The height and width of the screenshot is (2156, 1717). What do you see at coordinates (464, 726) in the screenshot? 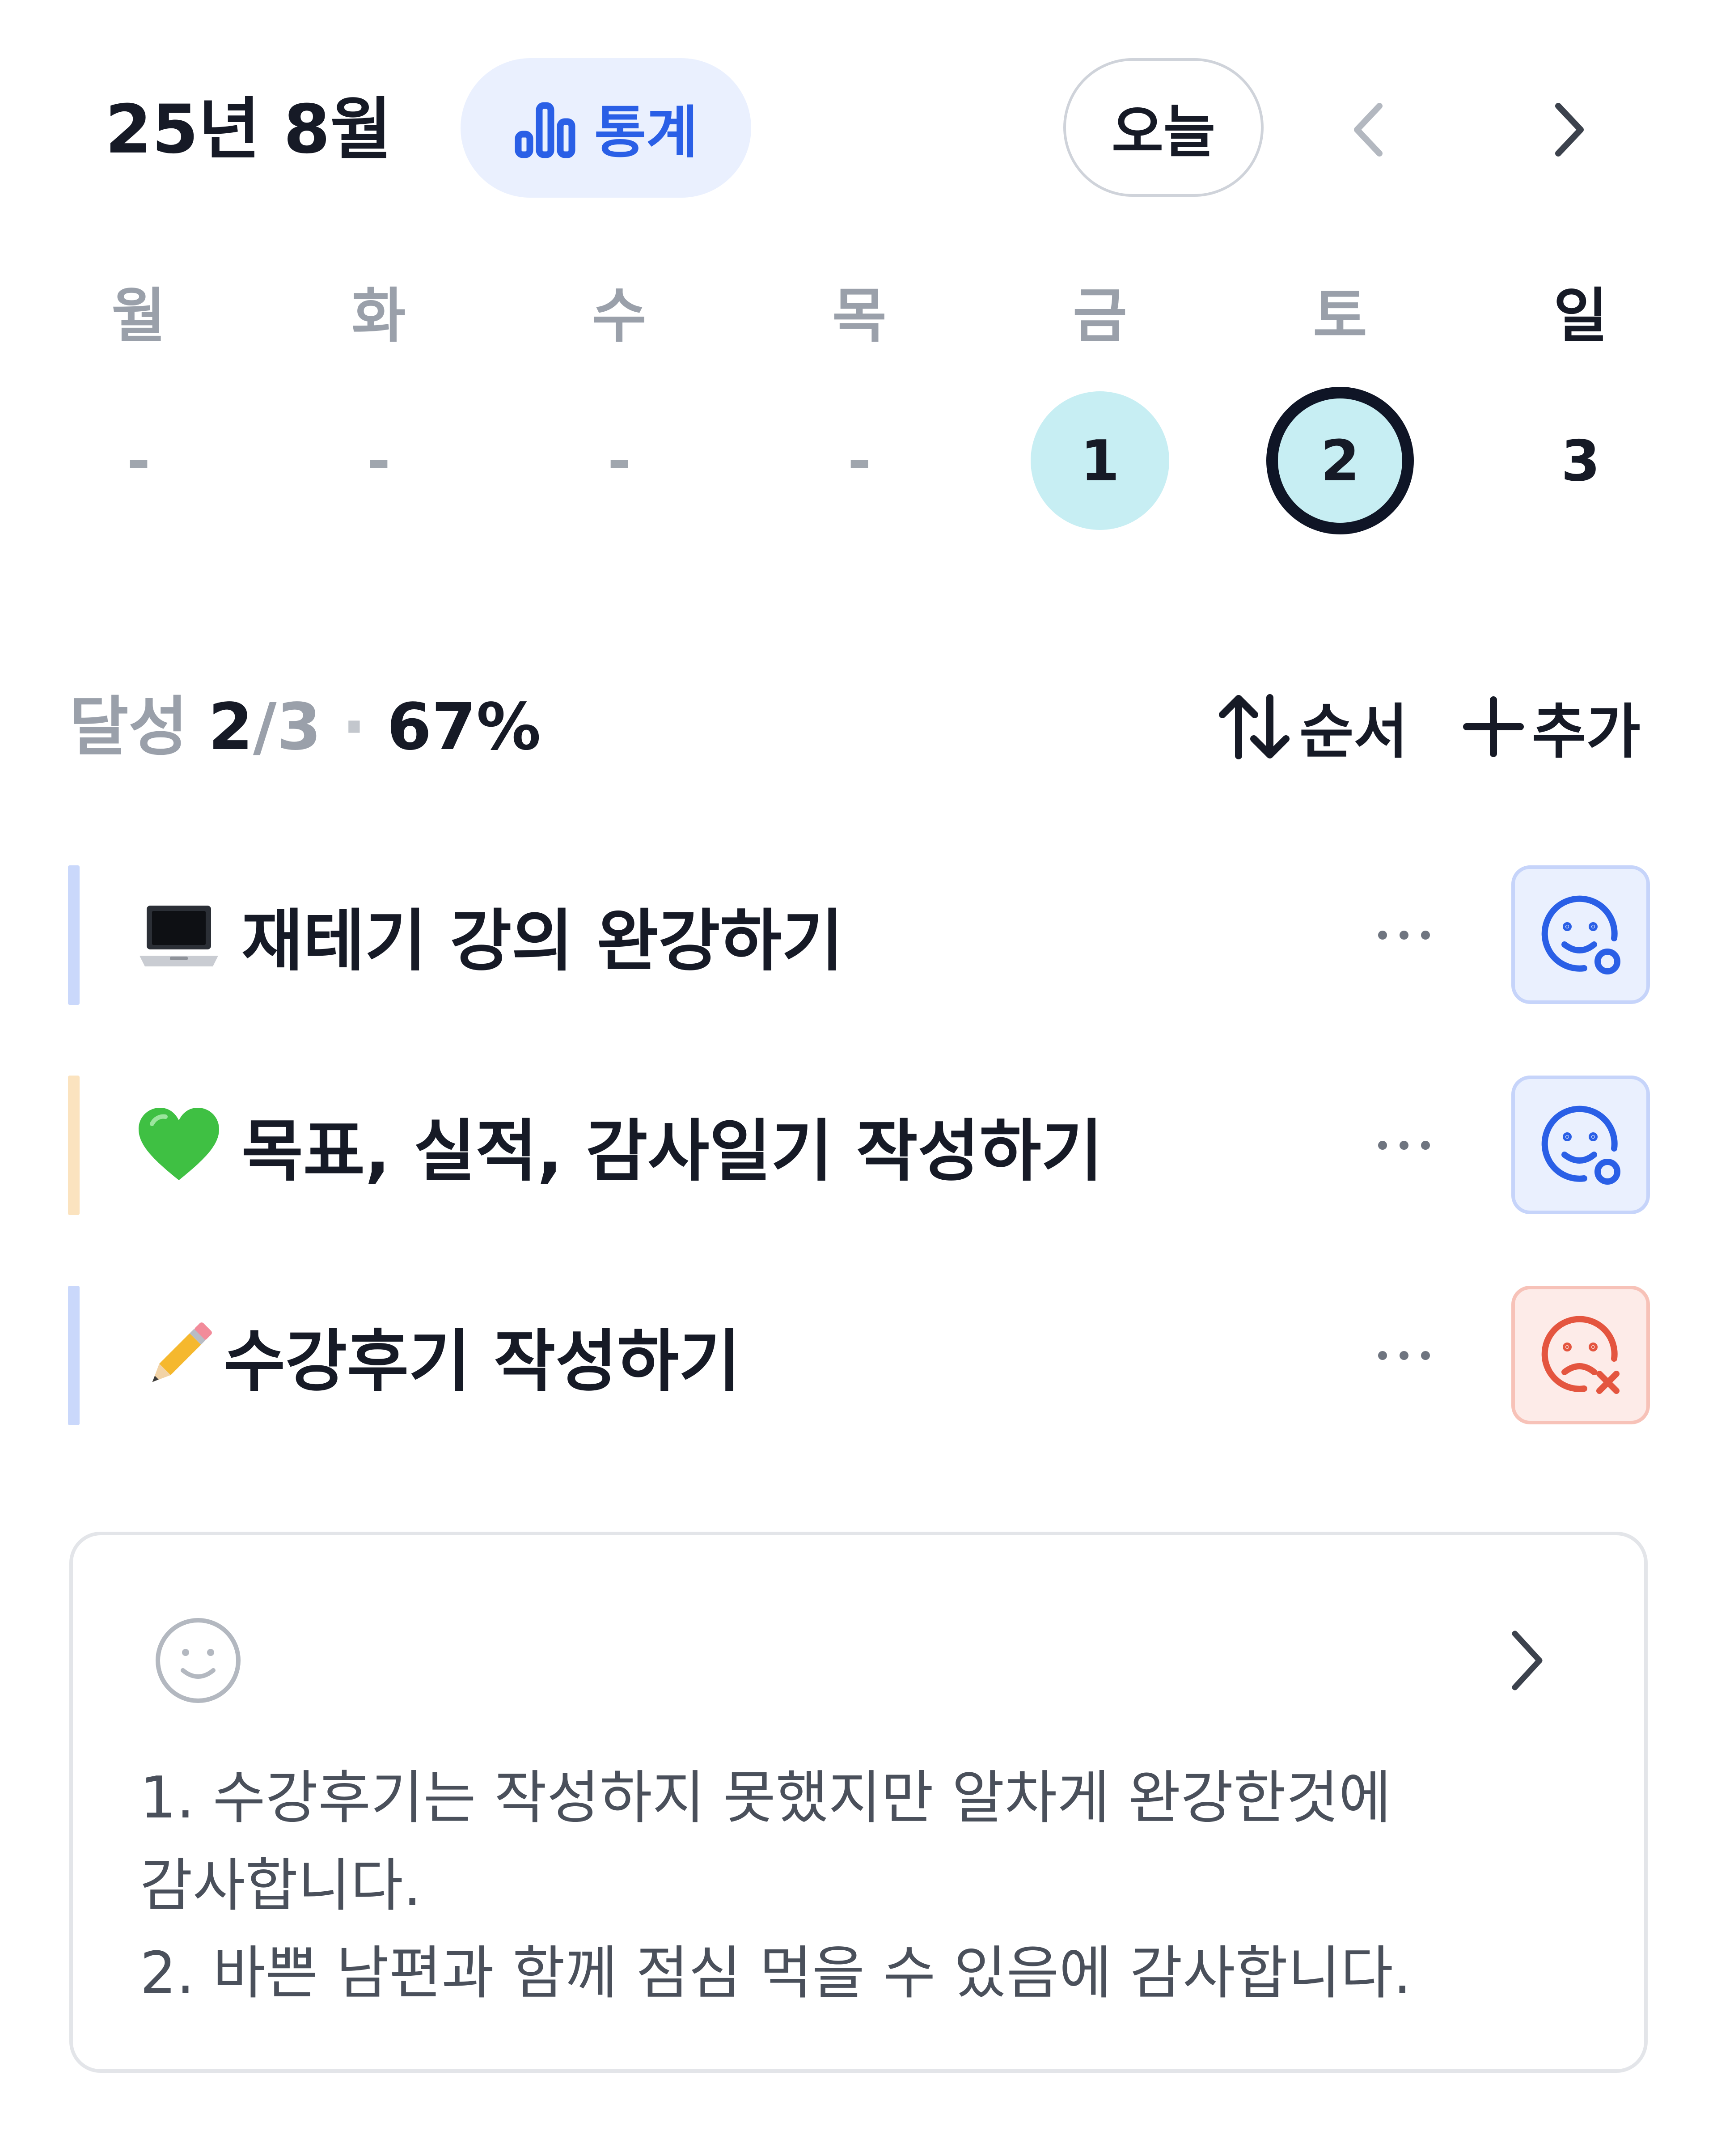
I see `achievement-percent: 67%` at bounding box center [464, 726].